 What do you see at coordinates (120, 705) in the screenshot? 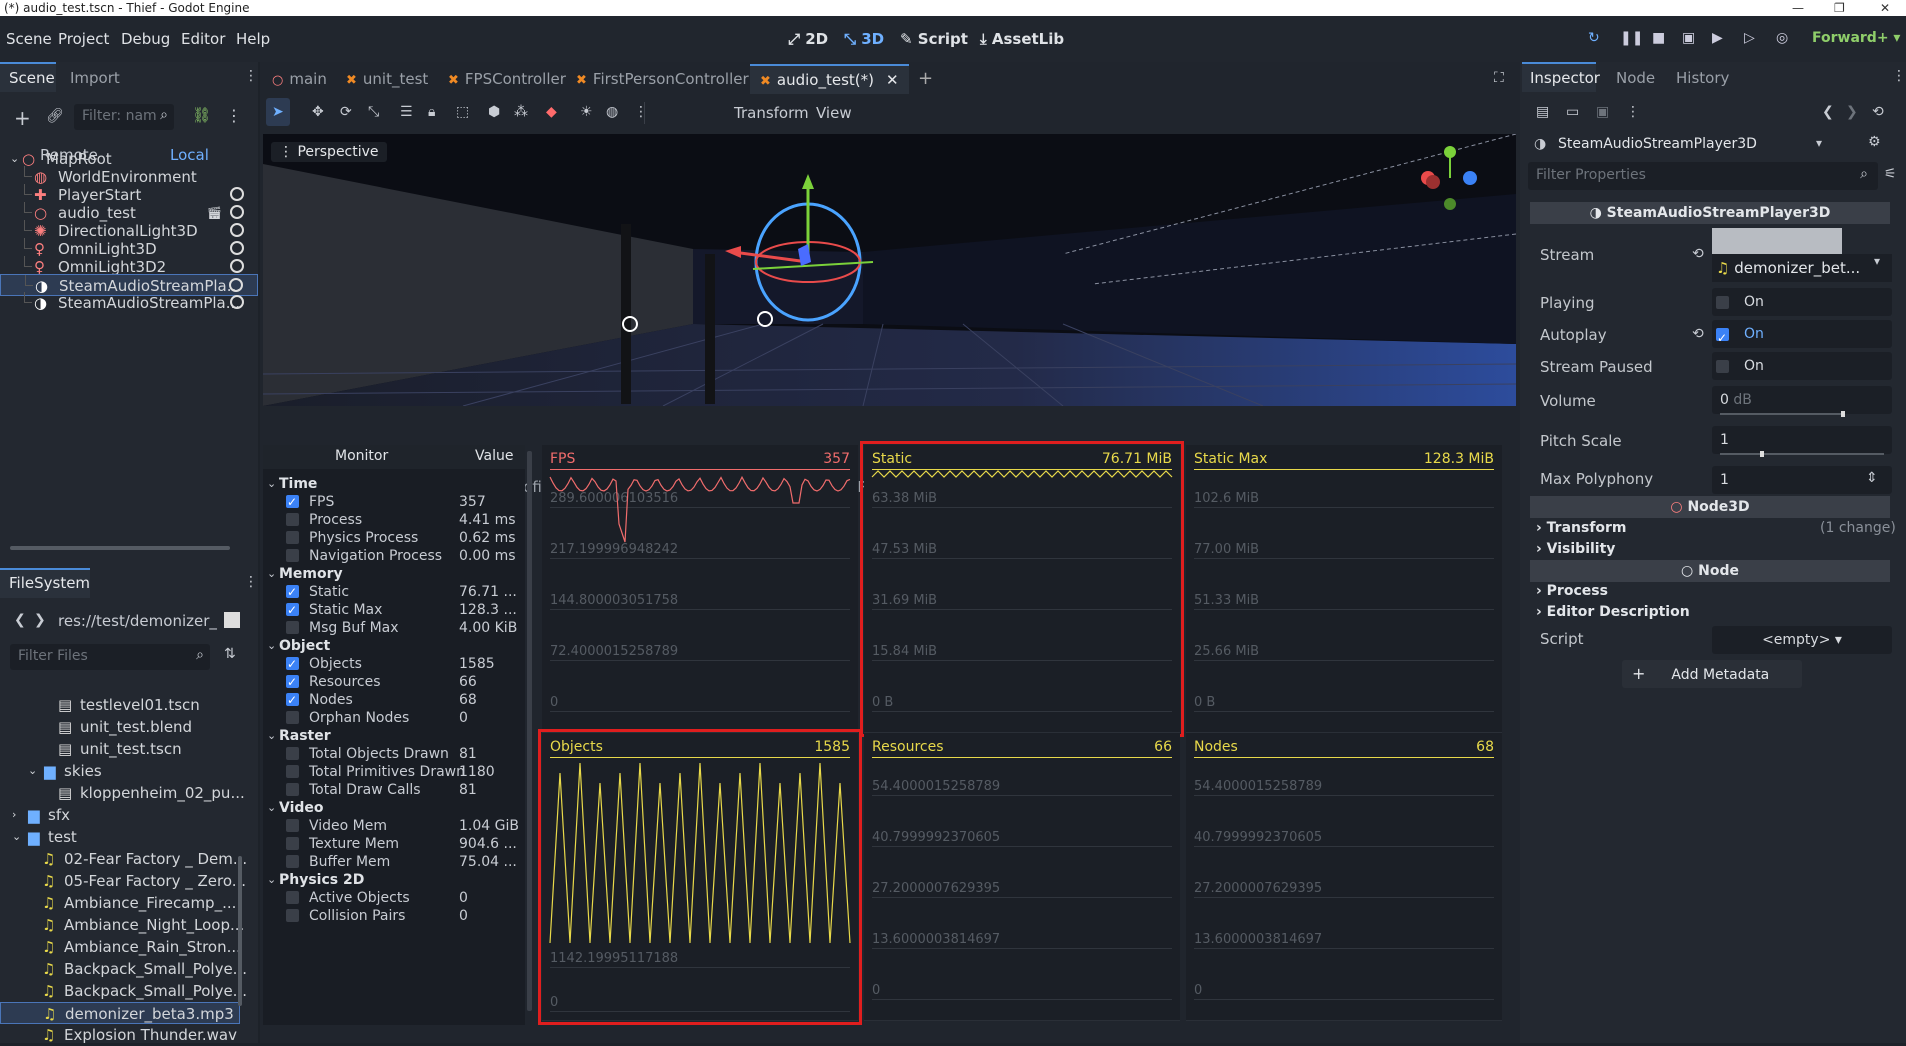
I see `file-row: ▤ testlevel01.tscn` at bounding box center [120, 705].